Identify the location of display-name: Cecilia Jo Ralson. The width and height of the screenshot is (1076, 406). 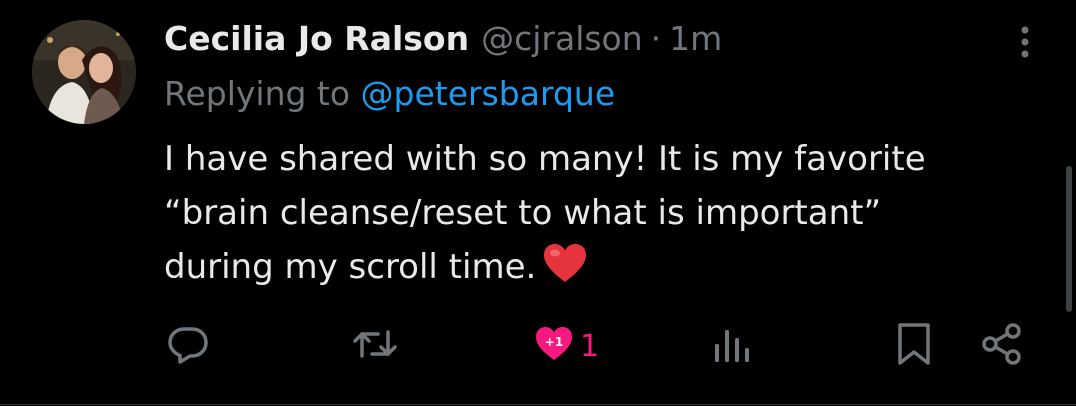
(316, 38).